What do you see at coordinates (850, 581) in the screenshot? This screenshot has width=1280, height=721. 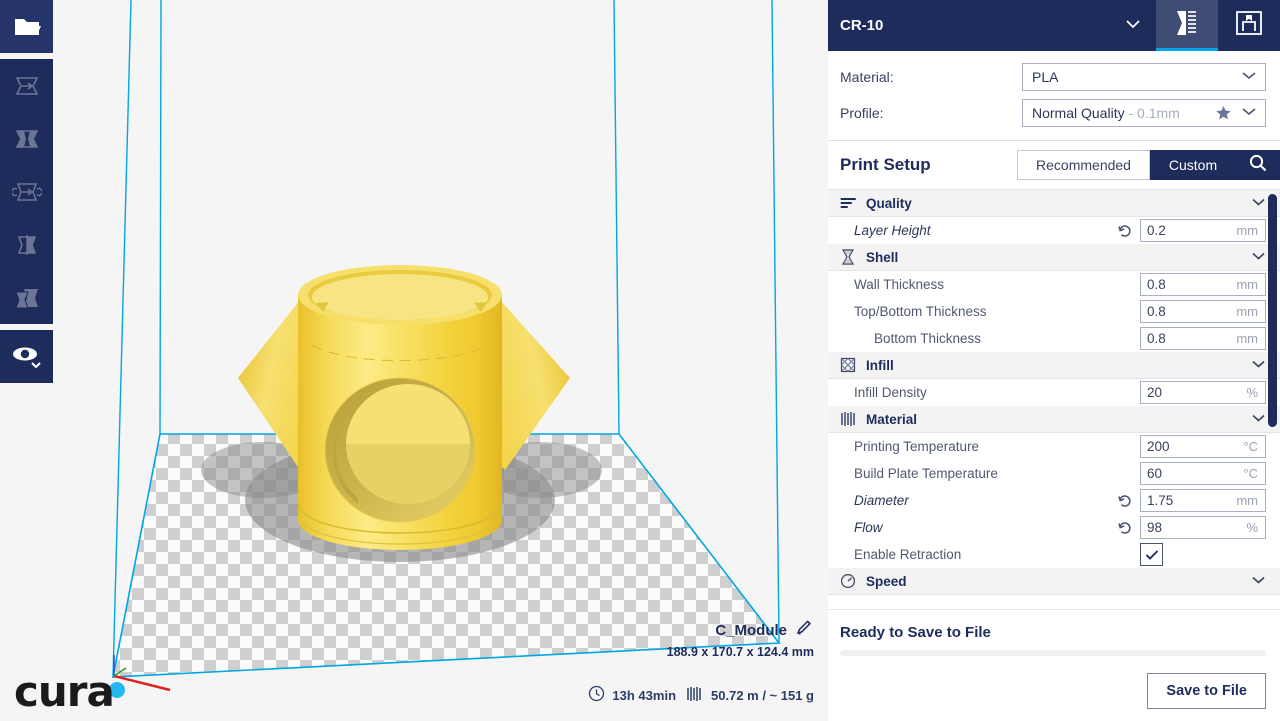 I see `speed-icon` at bounding box center [850, 581].